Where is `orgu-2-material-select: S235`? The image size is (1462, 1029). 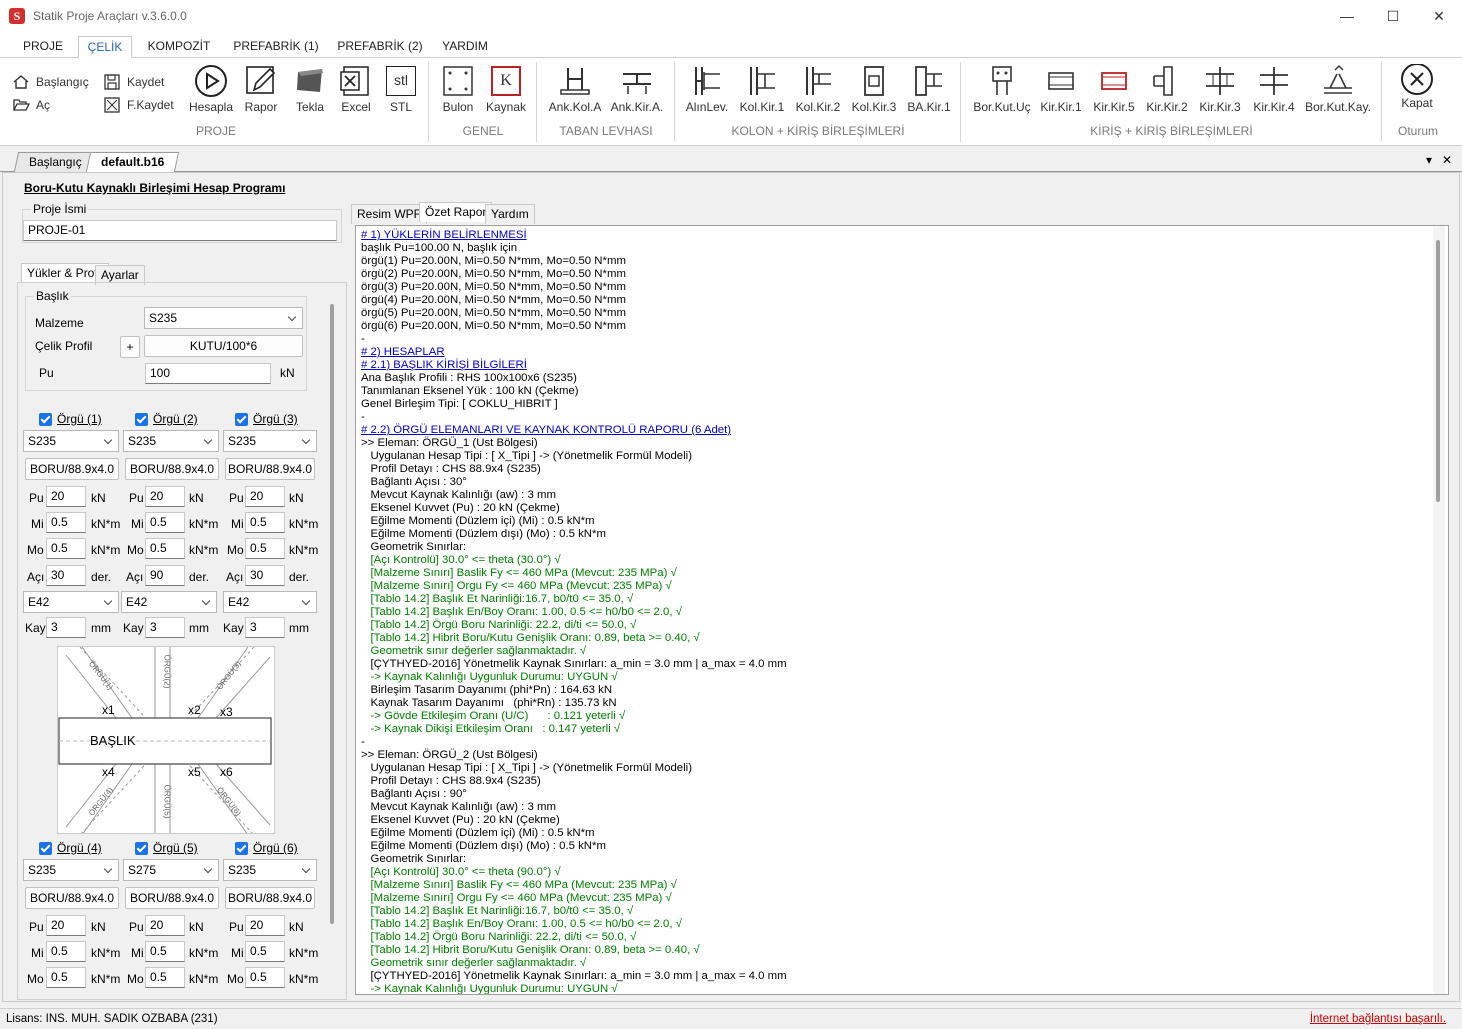
orgu-2-material-select: S235 is located at coordinates (171, 441).